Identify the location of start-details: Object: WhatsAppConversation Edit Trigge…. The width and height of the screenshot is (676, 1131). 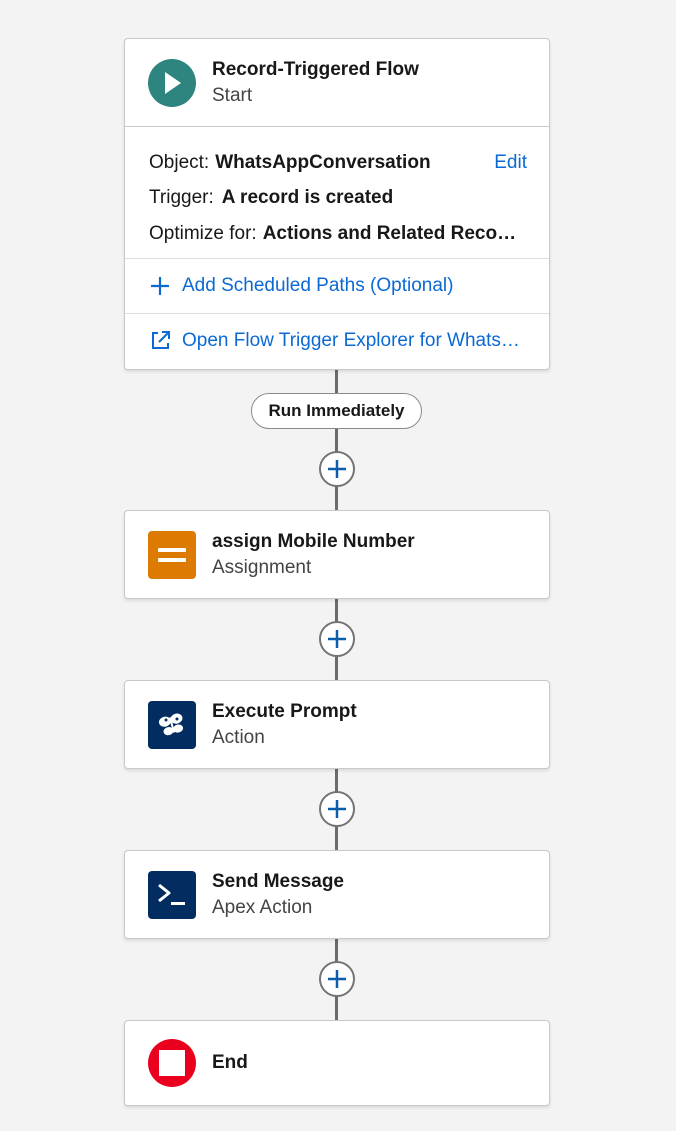
(337, 193).